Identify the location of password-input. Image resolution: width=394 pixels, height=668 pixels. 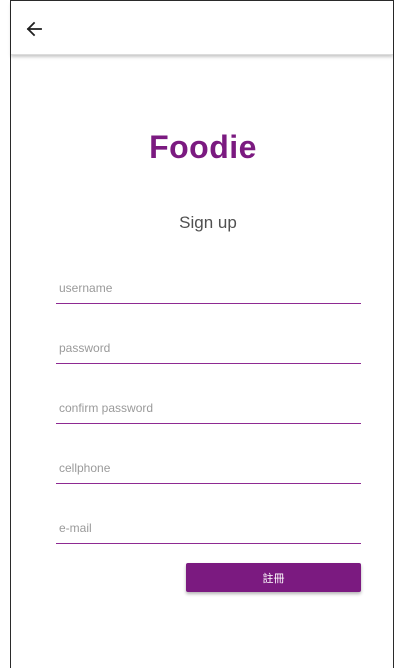
(208, 348).